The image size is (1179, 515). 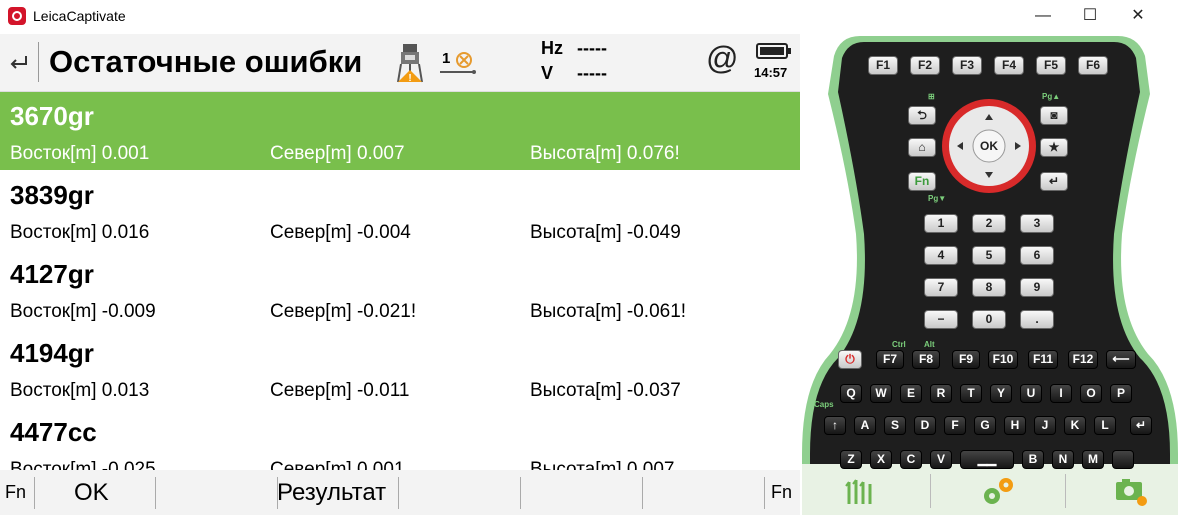 What do you see at coordinates (1031, 393) in the screenshot?
I see `key-u: U` at bounding box center [1031, 393].